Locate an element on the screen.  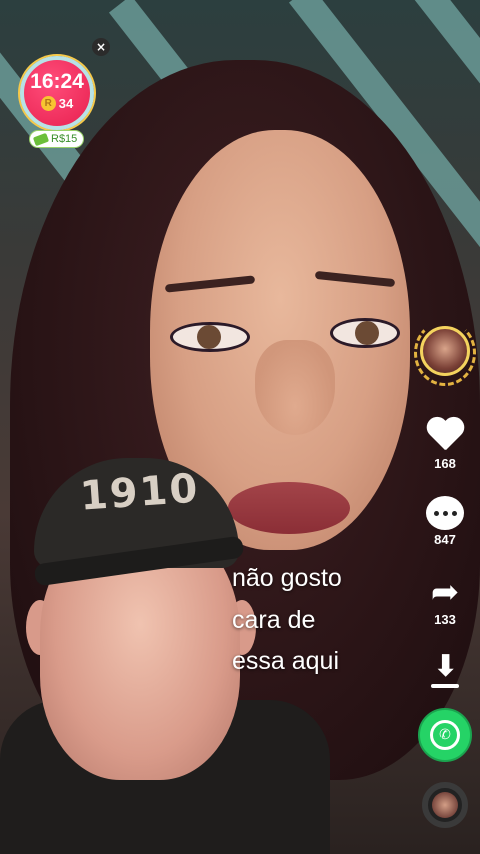
coin-icon: R is located at coordinates (48, 103).